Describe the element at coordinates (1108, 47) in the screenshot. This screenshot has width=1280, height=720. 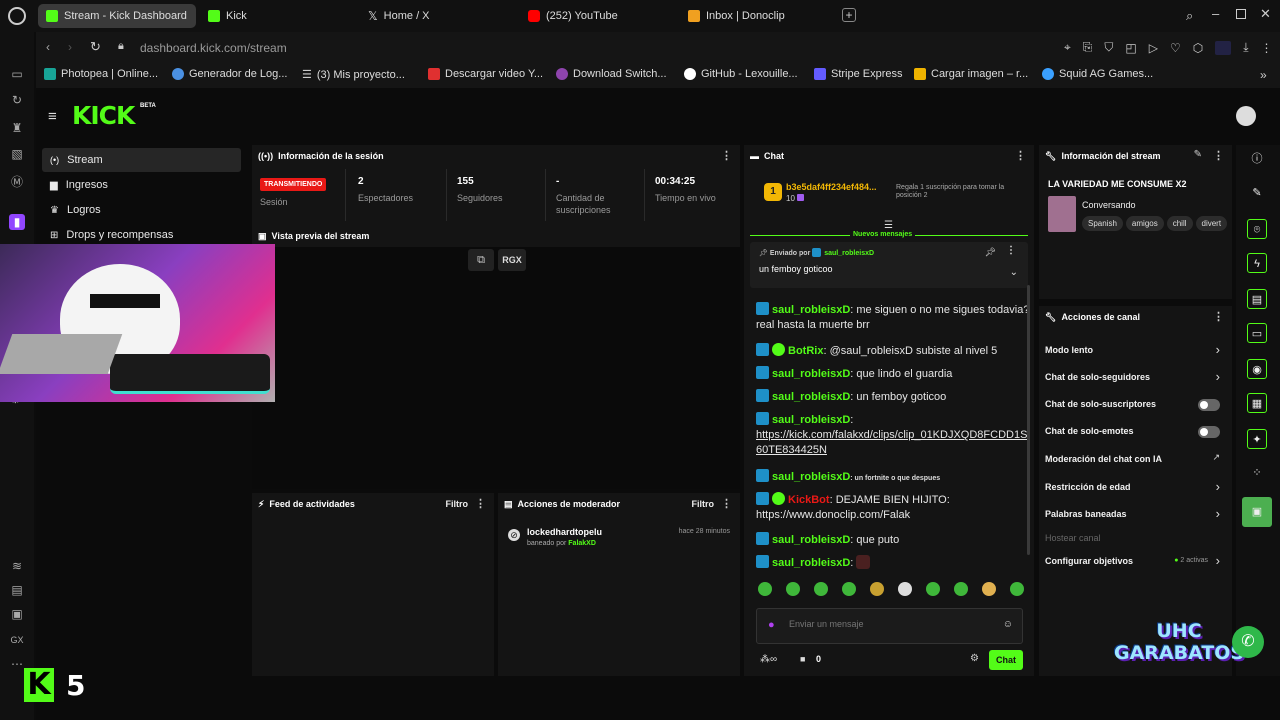
I see `shield-icon: ⛉` at that location.